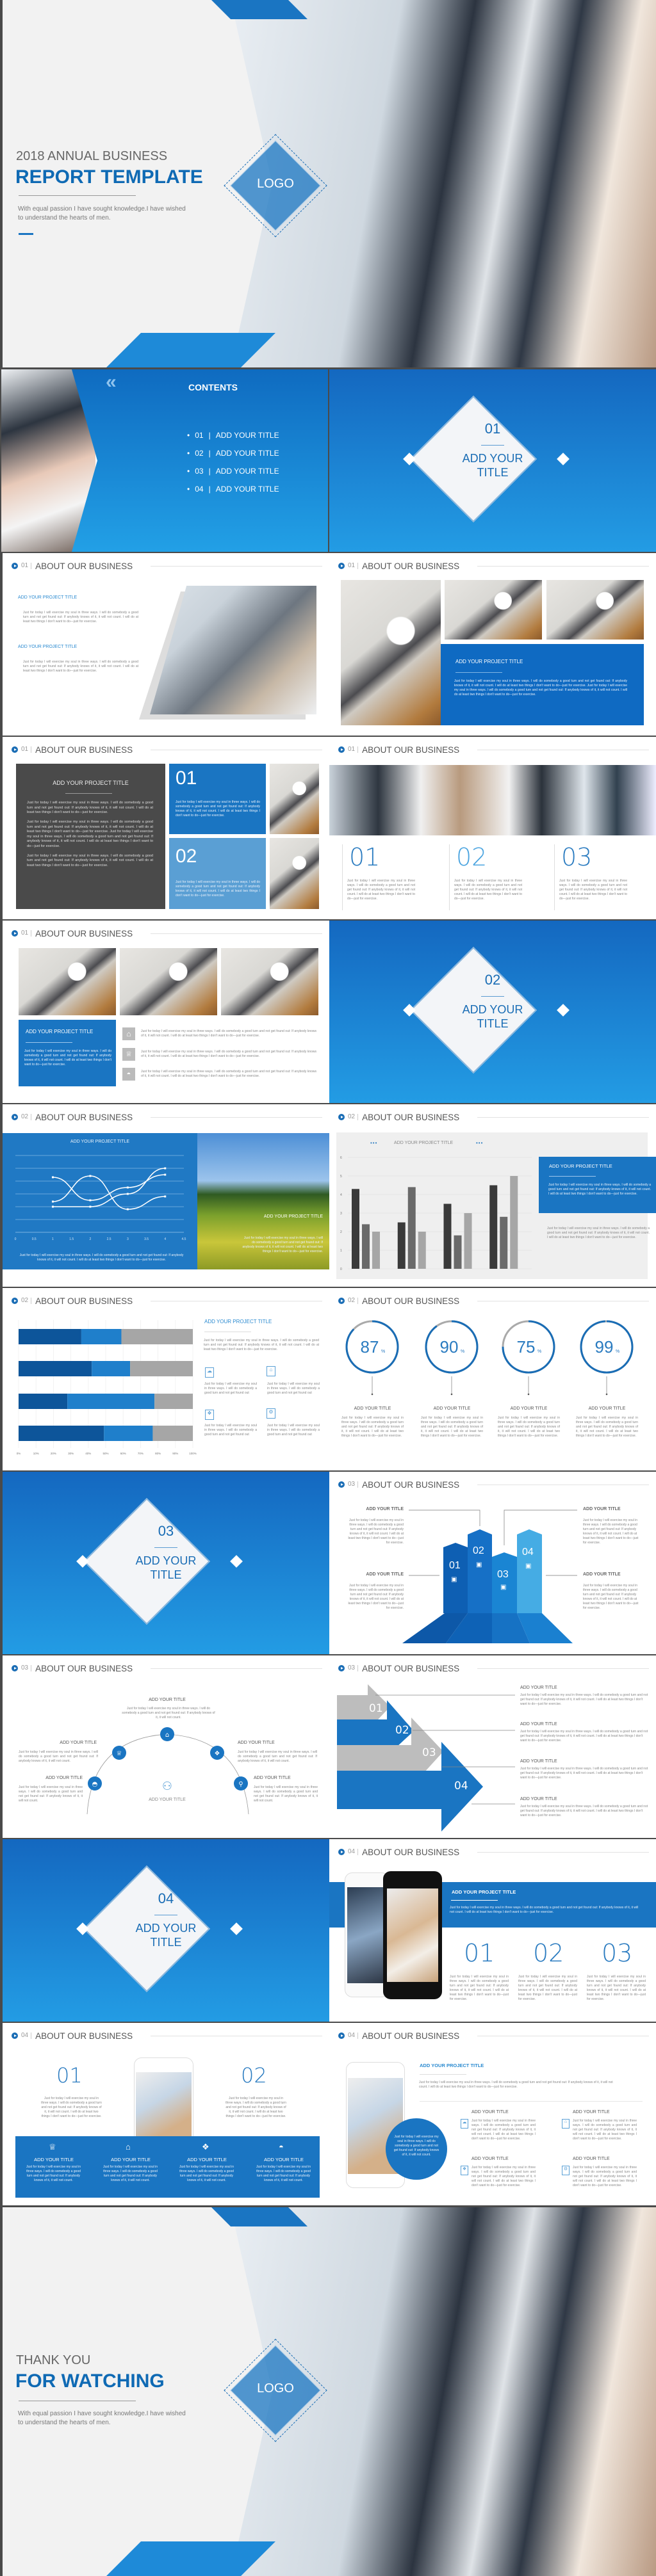  I want to click on contents-item: • 01 | ADD YOUR TITLE, so click(233, 440).